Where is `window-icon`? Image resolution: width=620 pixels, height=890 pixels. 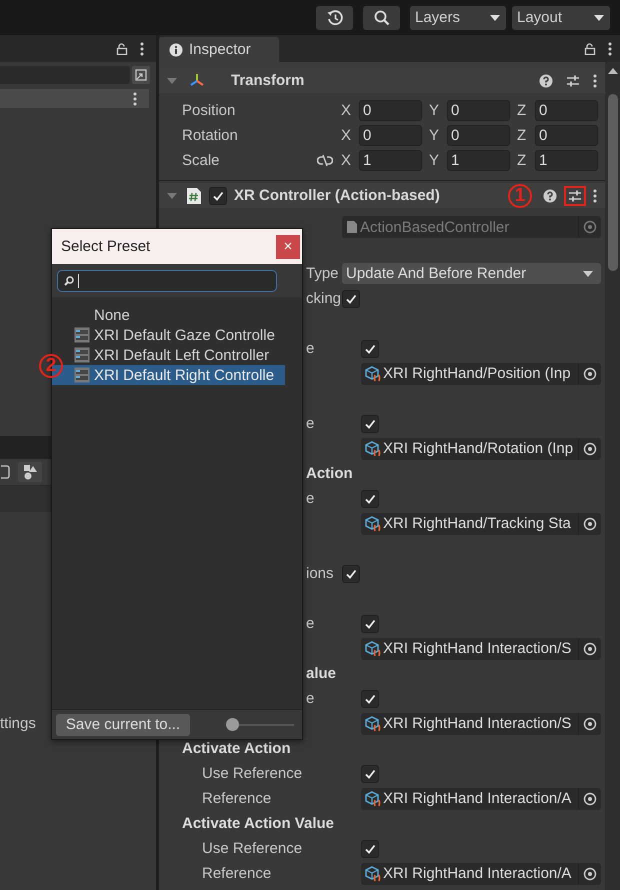
window-icon is located at coordinates (141, 75).